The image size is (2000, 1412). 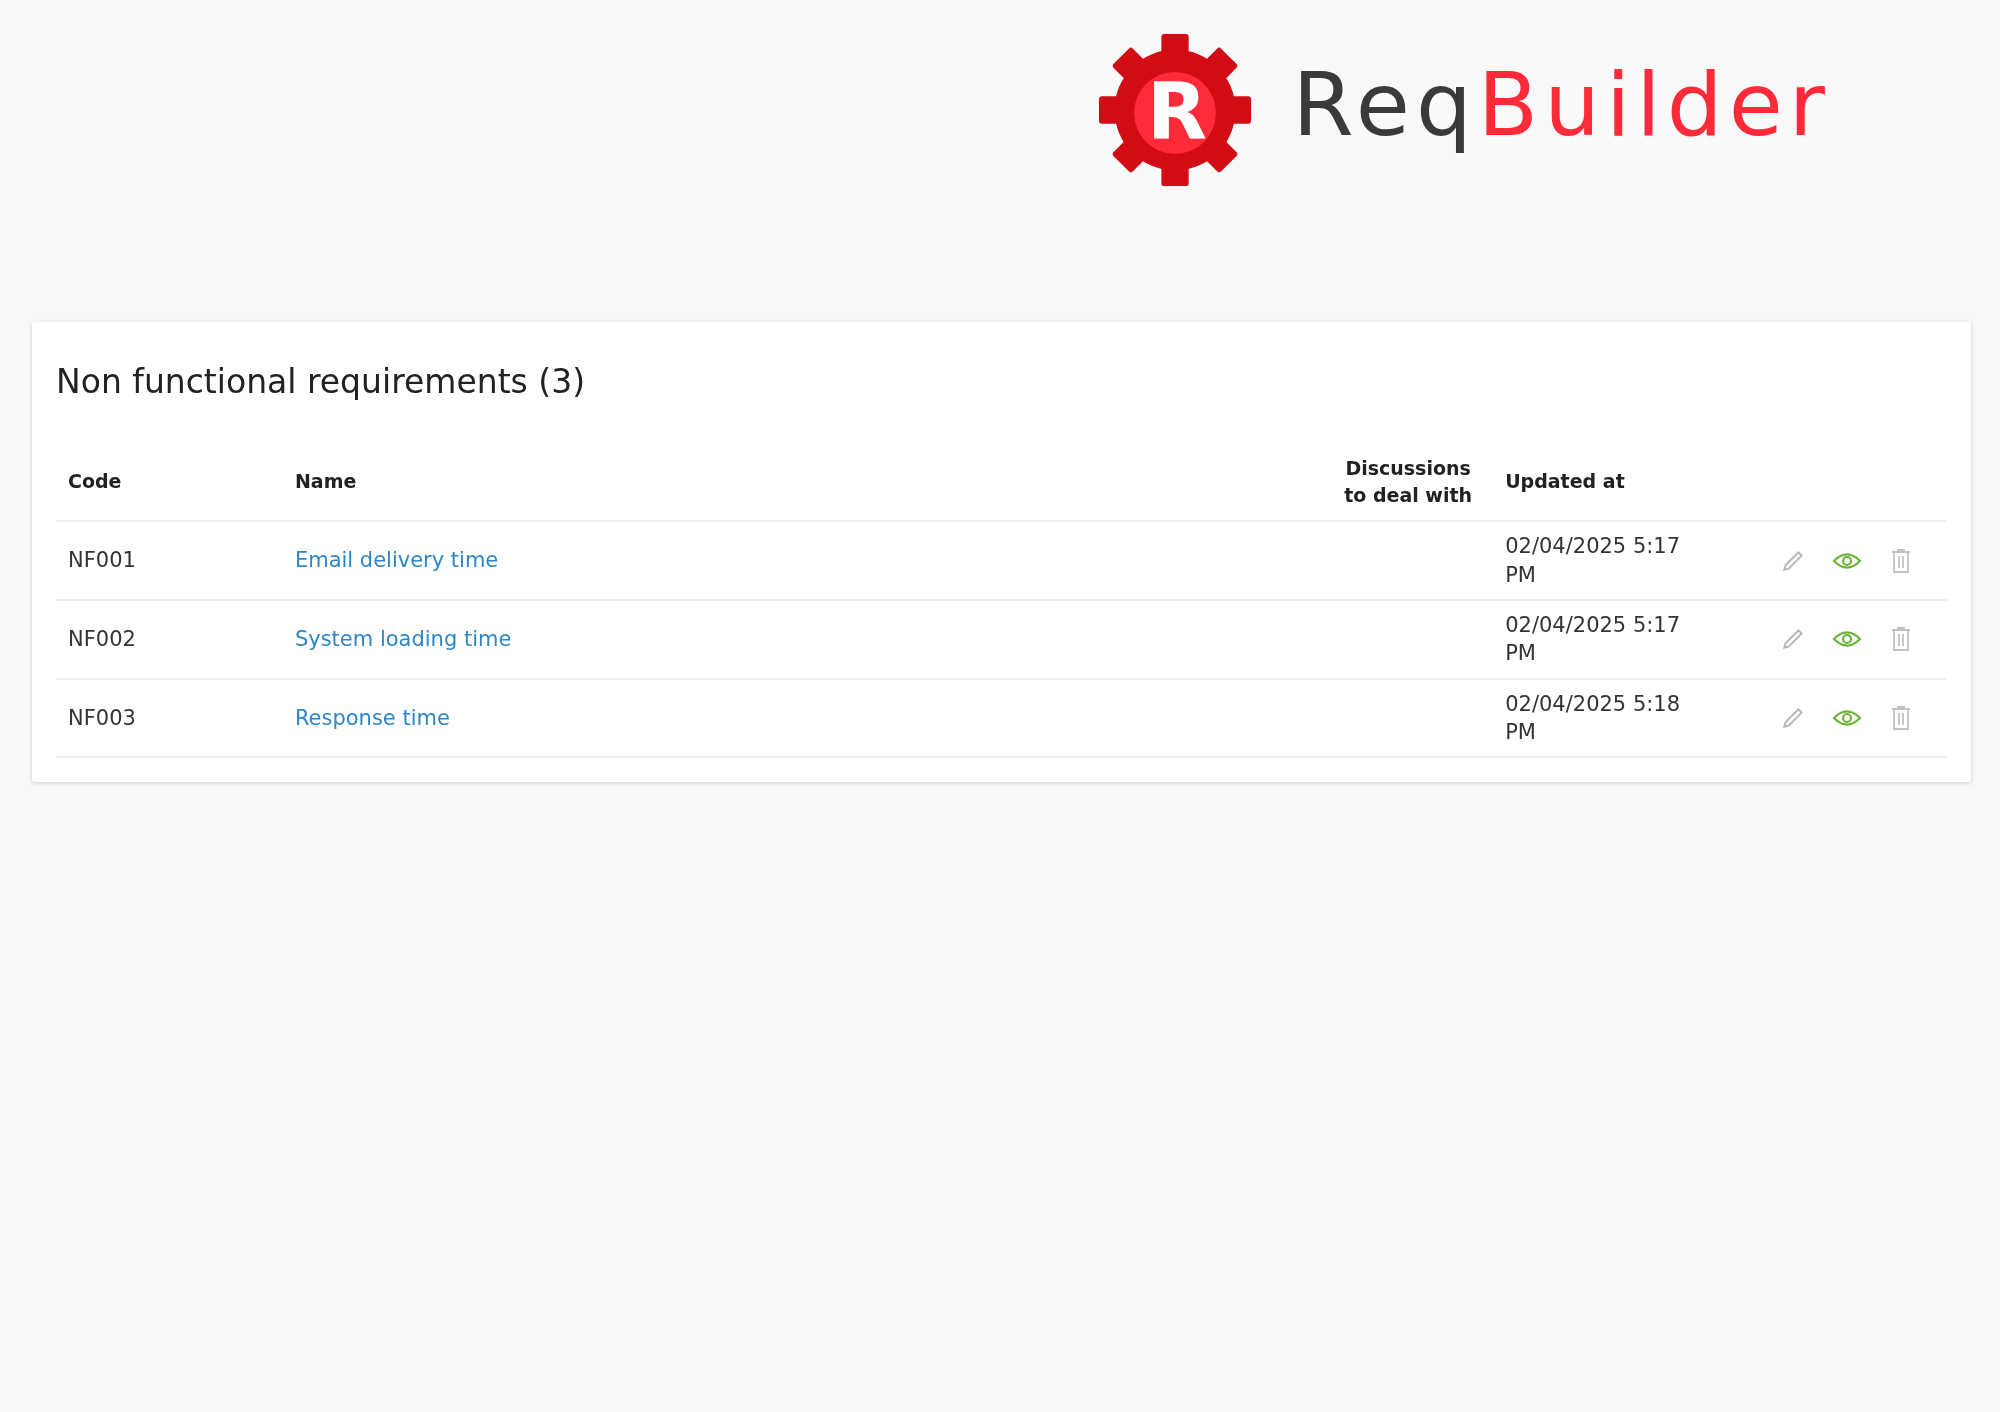 I want to click on updated-cell-text: 02/04/2025 5:18 PM, so click(x=1593, y=718).